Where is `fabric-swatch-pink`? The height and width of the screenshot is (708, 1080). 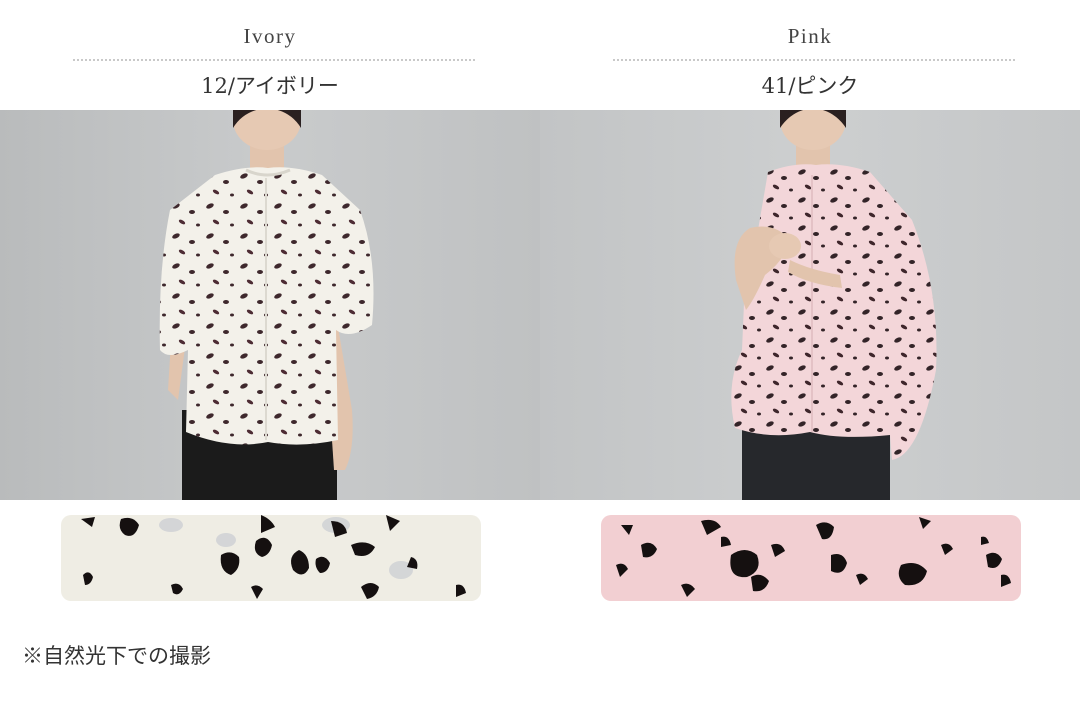
fabric-swatch-pink is located at coordinates (811, 558).